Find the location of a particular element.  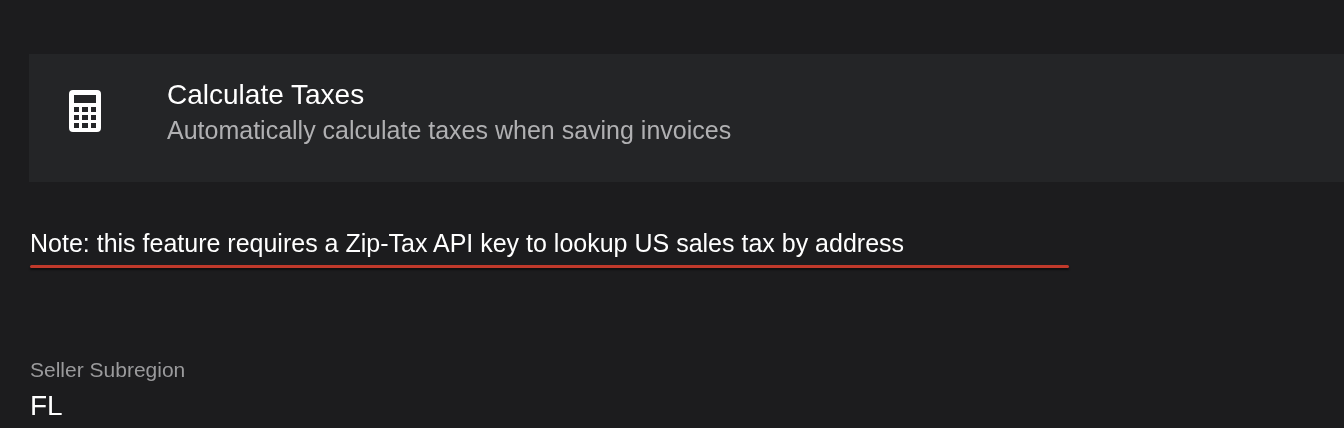

setting-title: Calculate Taxes is located at coordinates (266, 95).